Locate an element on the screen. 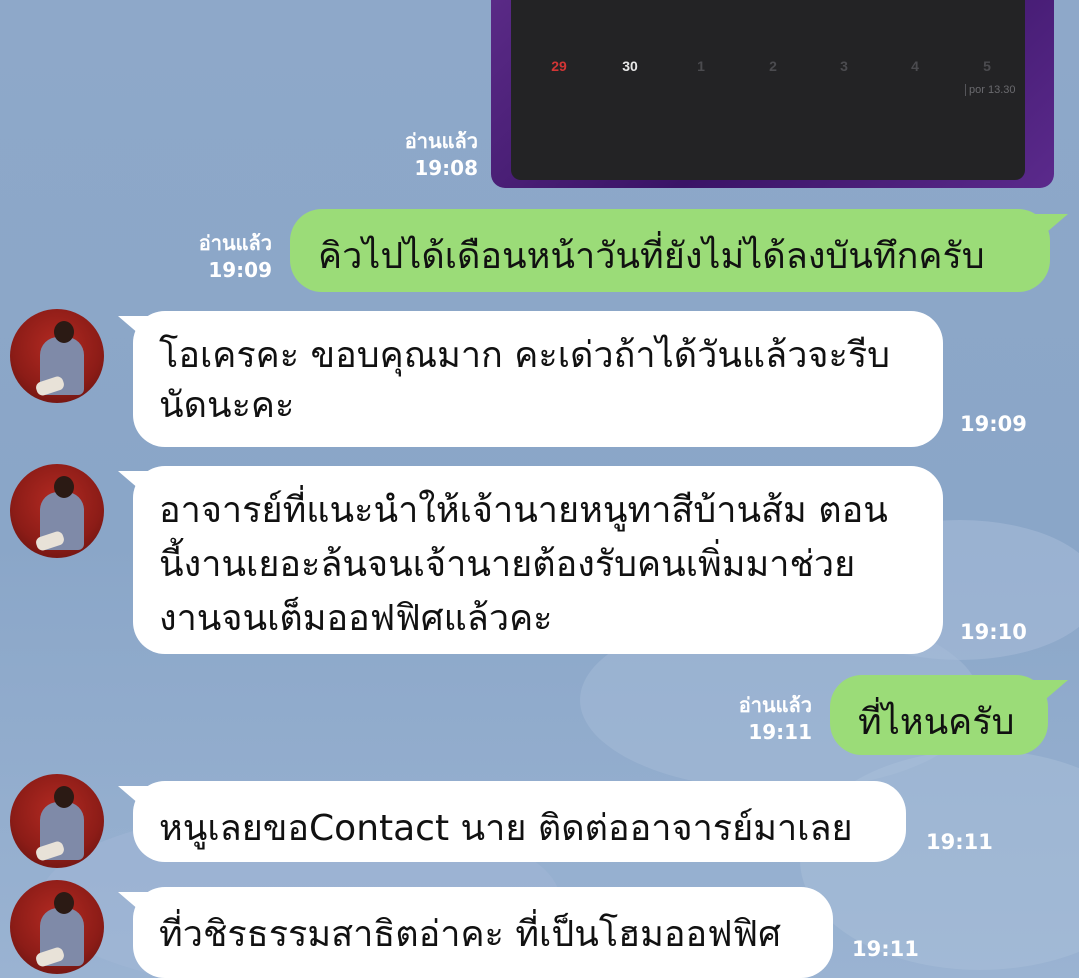 The image size is (1079, 978). message-time: 19:10 is located at coordinates (993, 632).